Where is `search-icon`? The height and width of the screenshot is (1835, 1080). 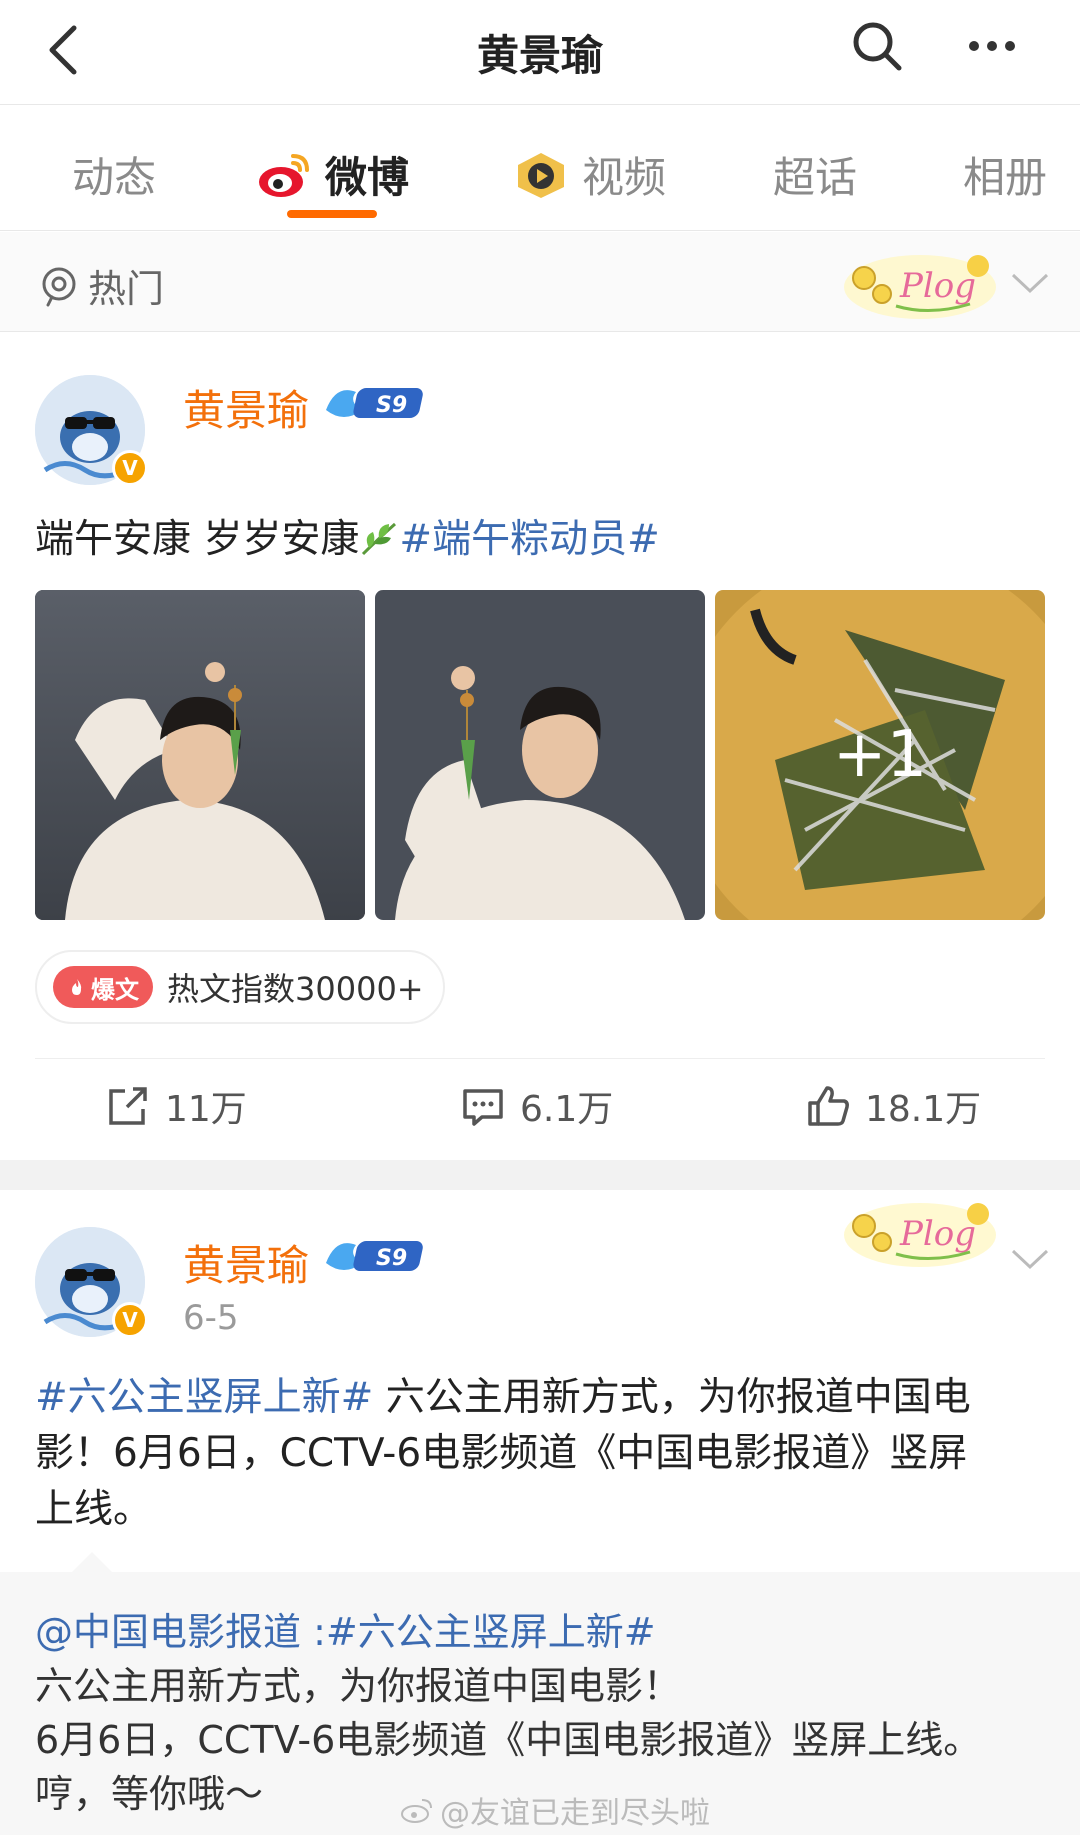 search-icon is located at coordinates (877, 46).